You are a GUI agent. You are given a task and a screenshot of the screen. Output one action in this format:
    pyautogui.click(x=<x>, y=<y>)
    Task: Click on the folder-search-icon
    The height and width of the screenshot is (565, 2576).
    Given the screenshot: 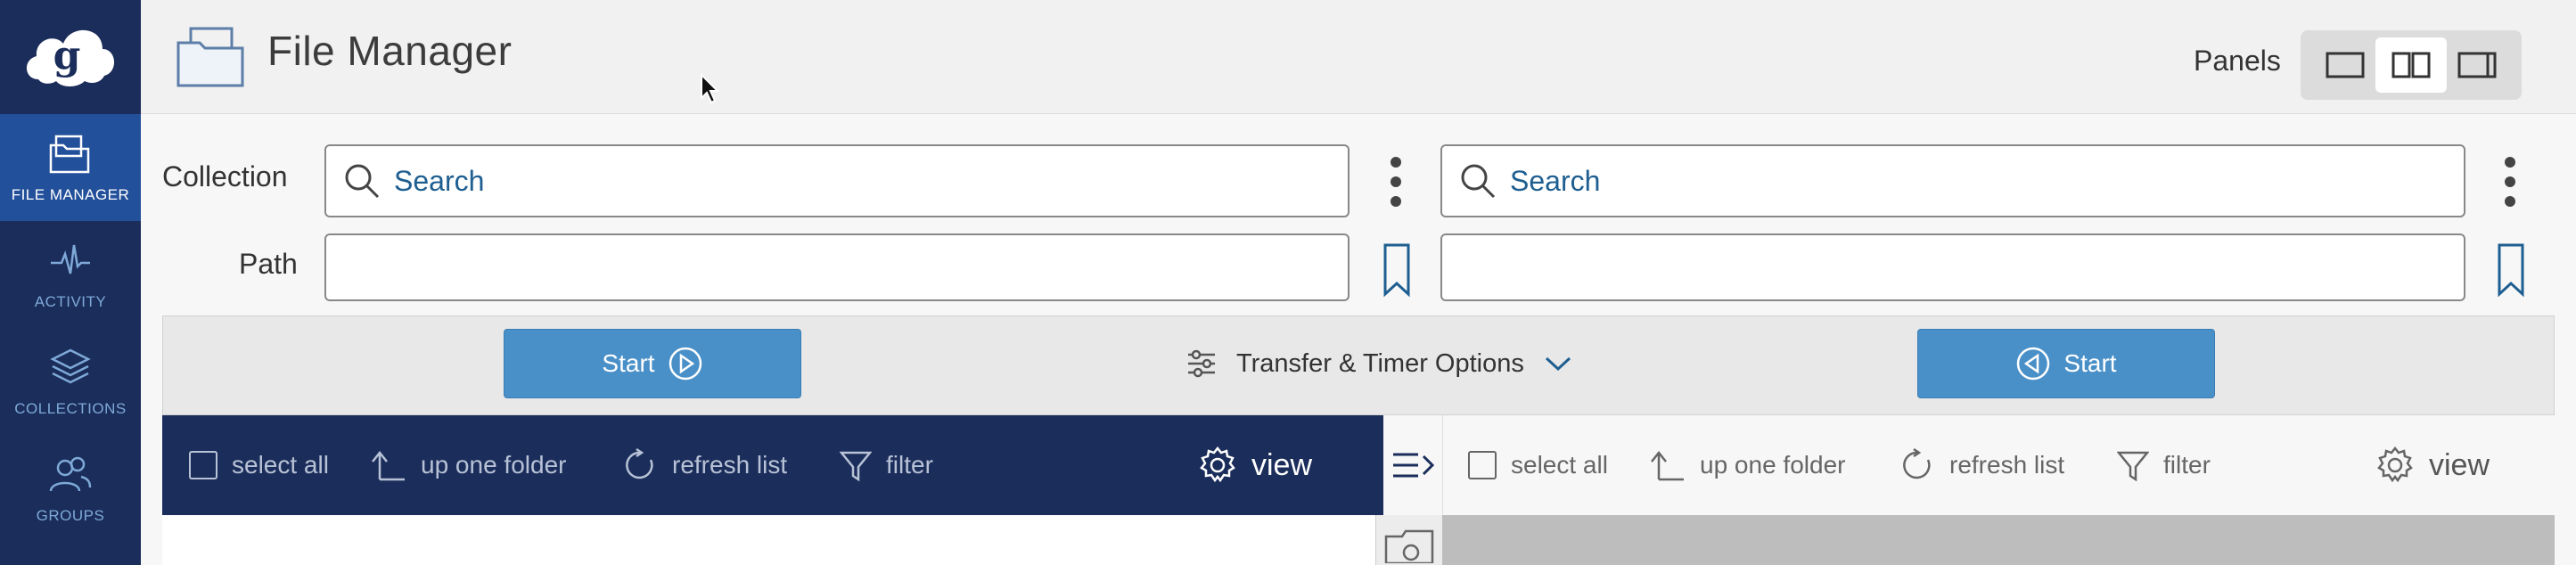 What is the action you would take?
    pyautogui.click(x=1409, y=545)
    